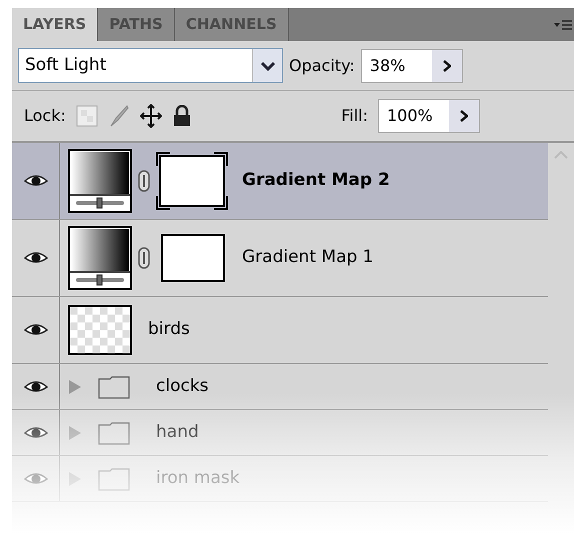 Image resolution: width=574 pixels, height=533 pixels. I want to click on panel-tab: LAYERS, so click(55, 24).